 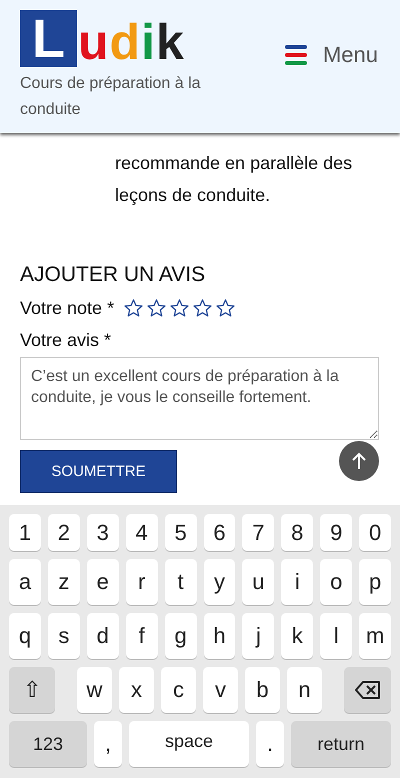 I want to click on key: 1, so click(x=25, y=532).